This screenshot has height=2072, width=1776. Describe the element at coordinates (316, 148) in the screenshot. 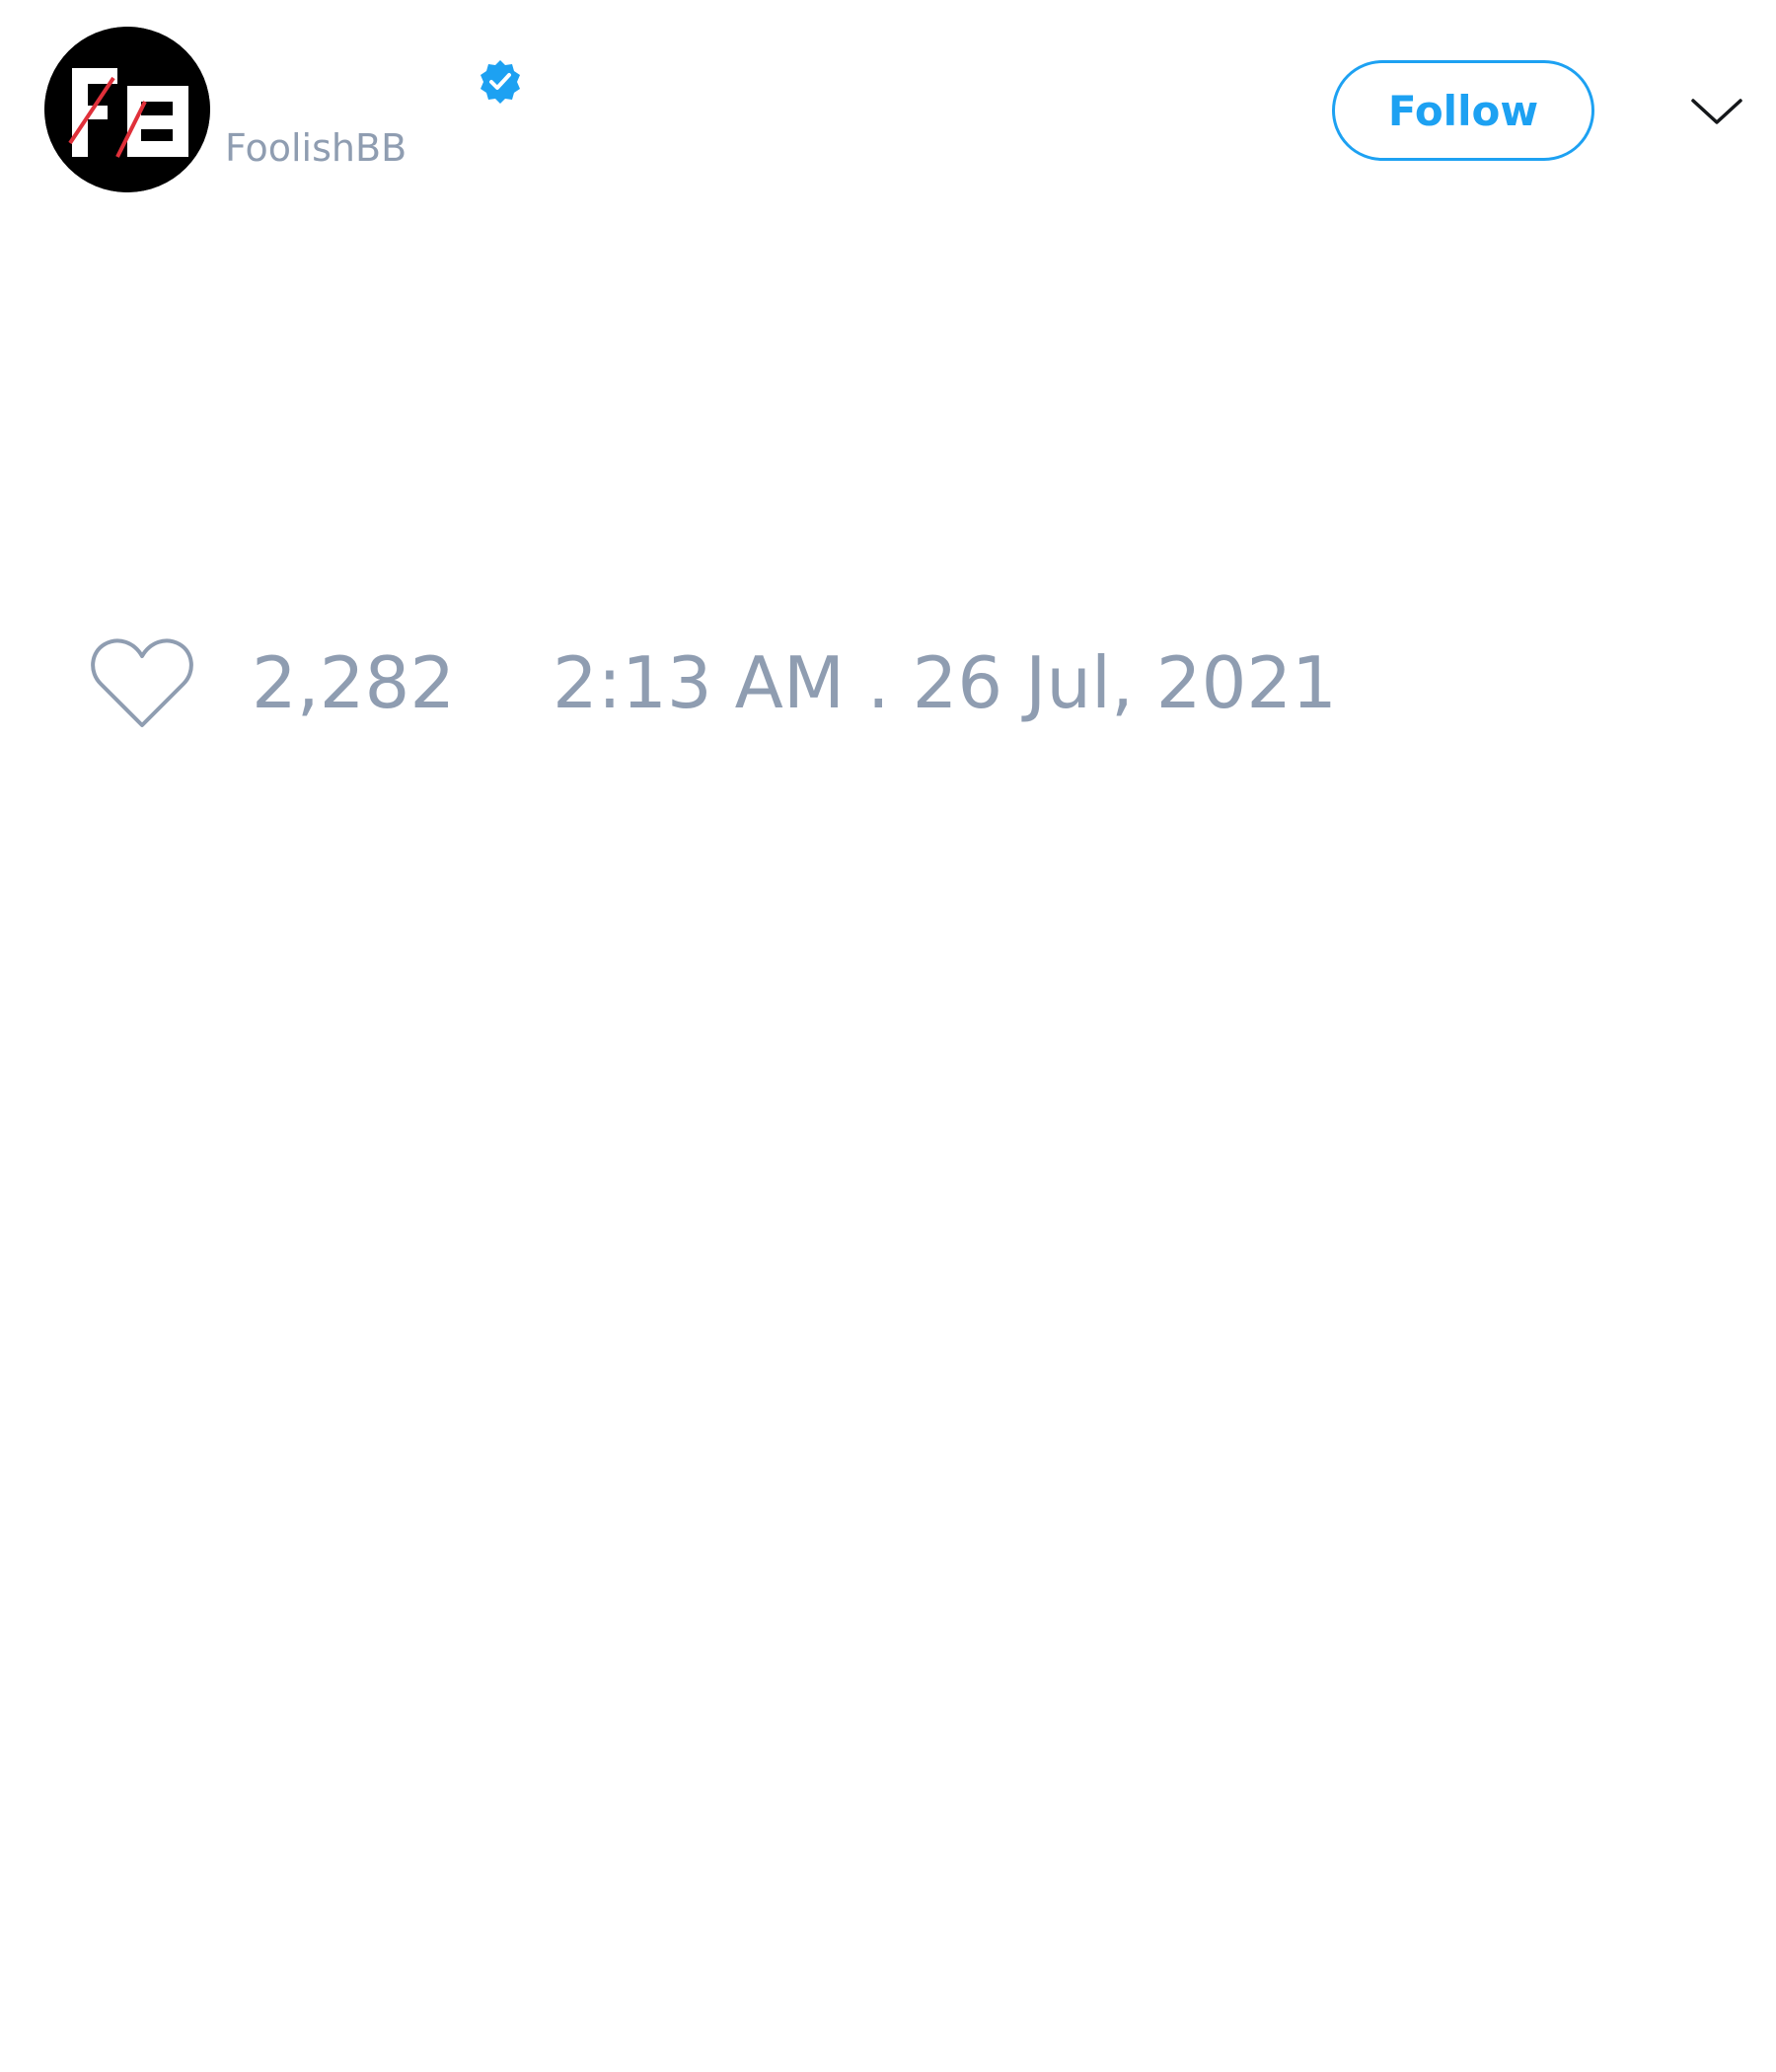

I see `author-handle: FoolishBB` at that location.